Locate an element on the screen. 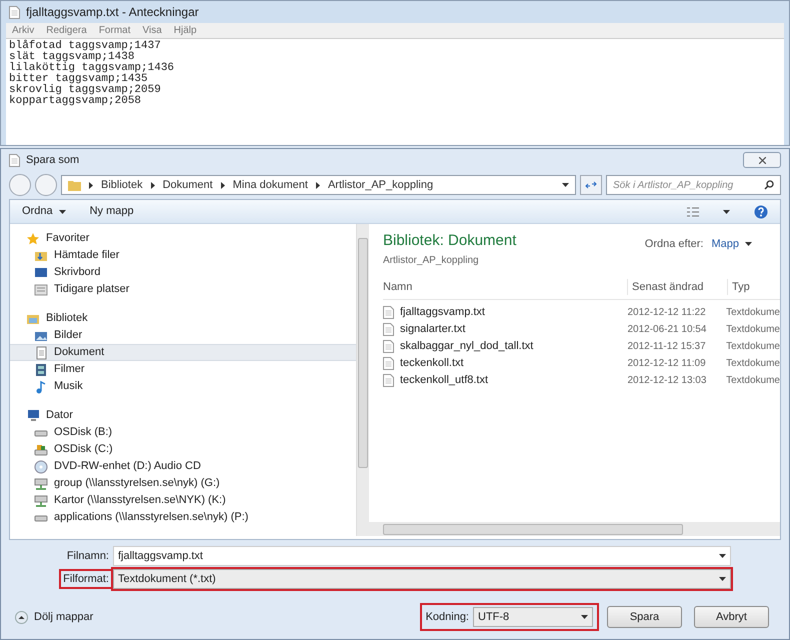 Image resolution: width=790 pixels, height=640 pixels. date-cell-text: 2012-12-12 13:03 is located at coordinates (667, 381).